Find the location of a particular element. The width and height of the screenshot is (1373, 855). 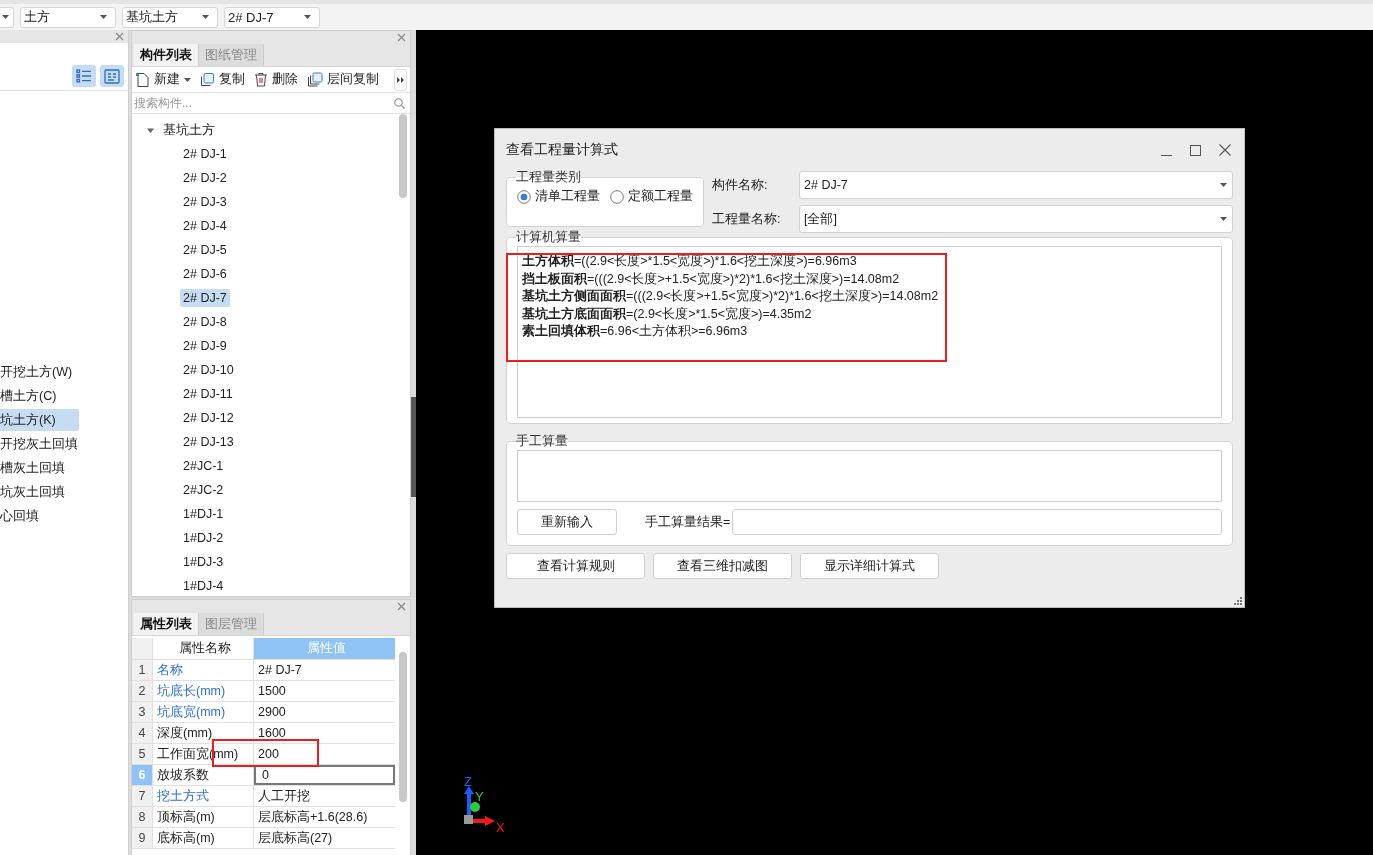

property-value: 1500 is located at coordinates (324, 691).